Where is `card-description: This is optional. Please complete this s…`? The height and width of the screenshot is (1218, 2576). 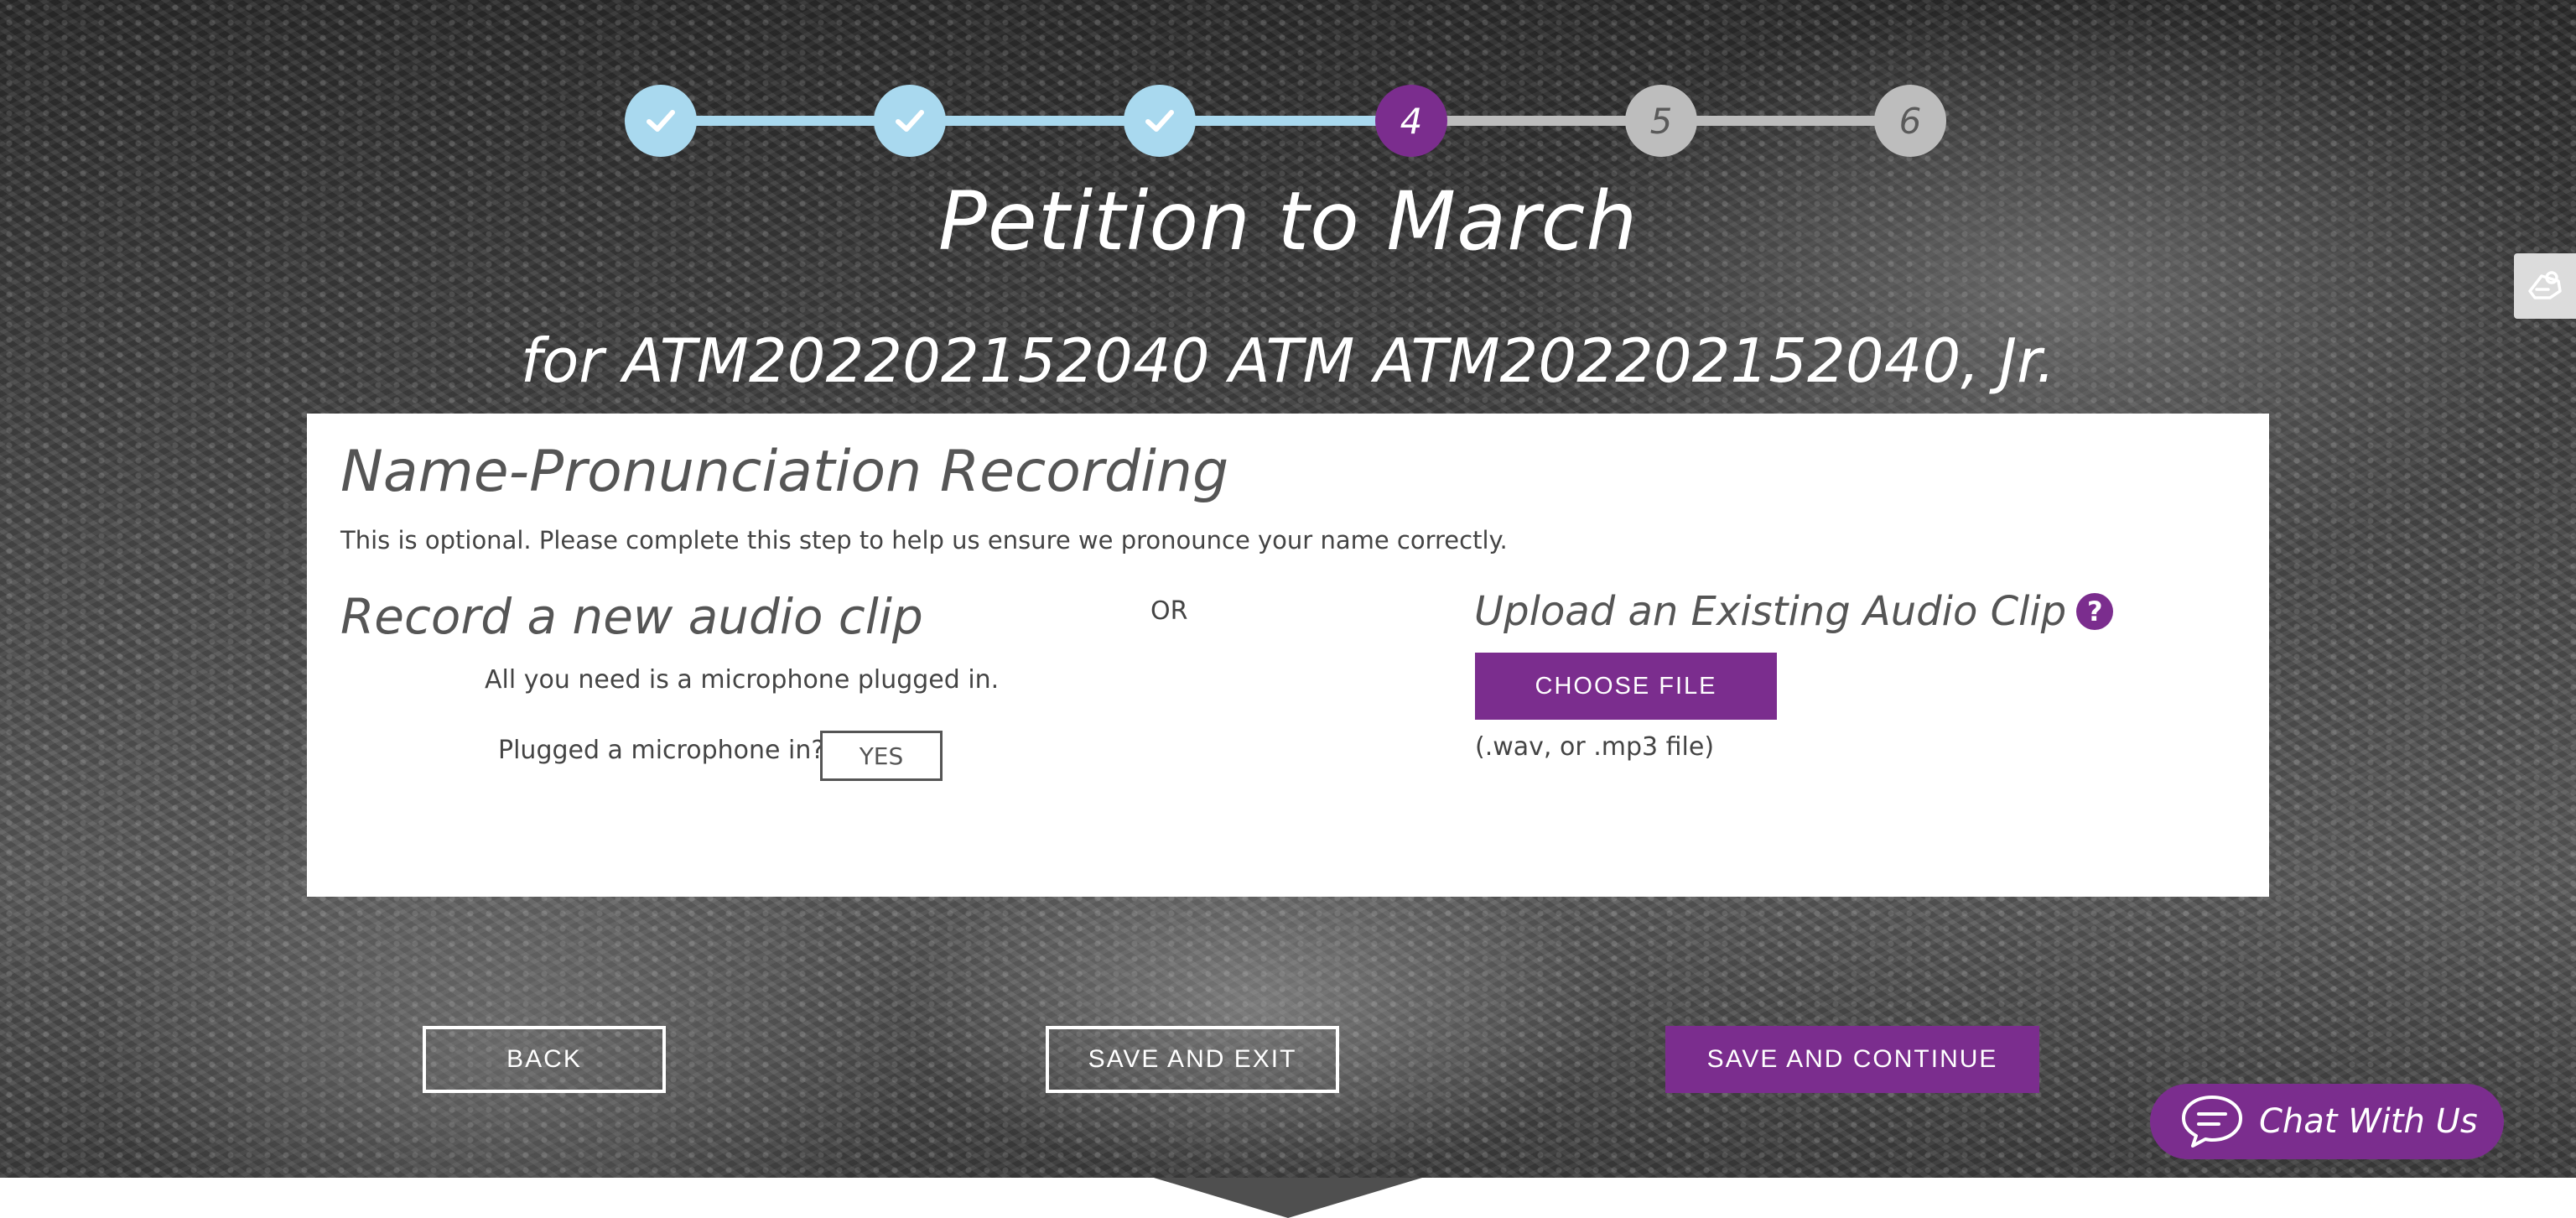 card-description: This is optional. Please complete this s… is located at coordinates (924, 540).